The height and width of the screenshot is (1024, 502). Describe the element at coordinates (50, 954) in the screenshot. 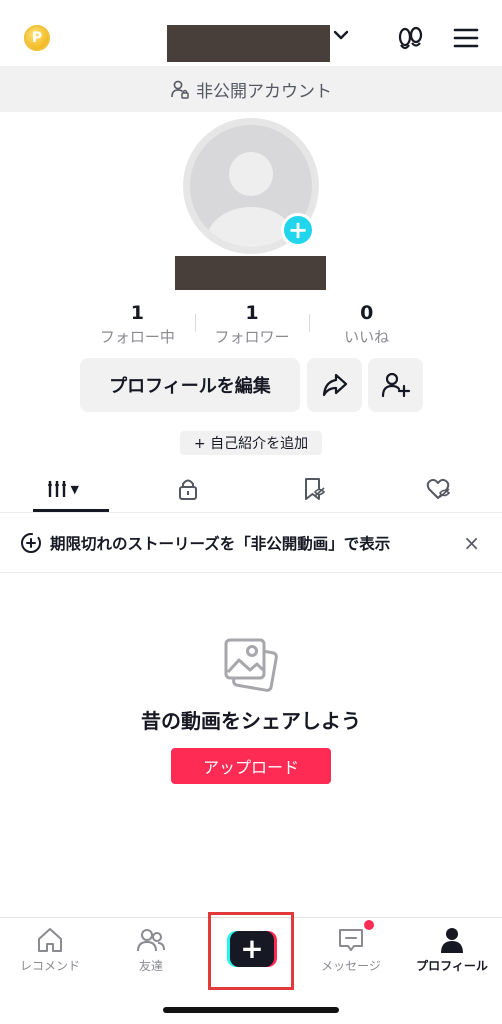

I see `nav-home: レコメンド` at that location.